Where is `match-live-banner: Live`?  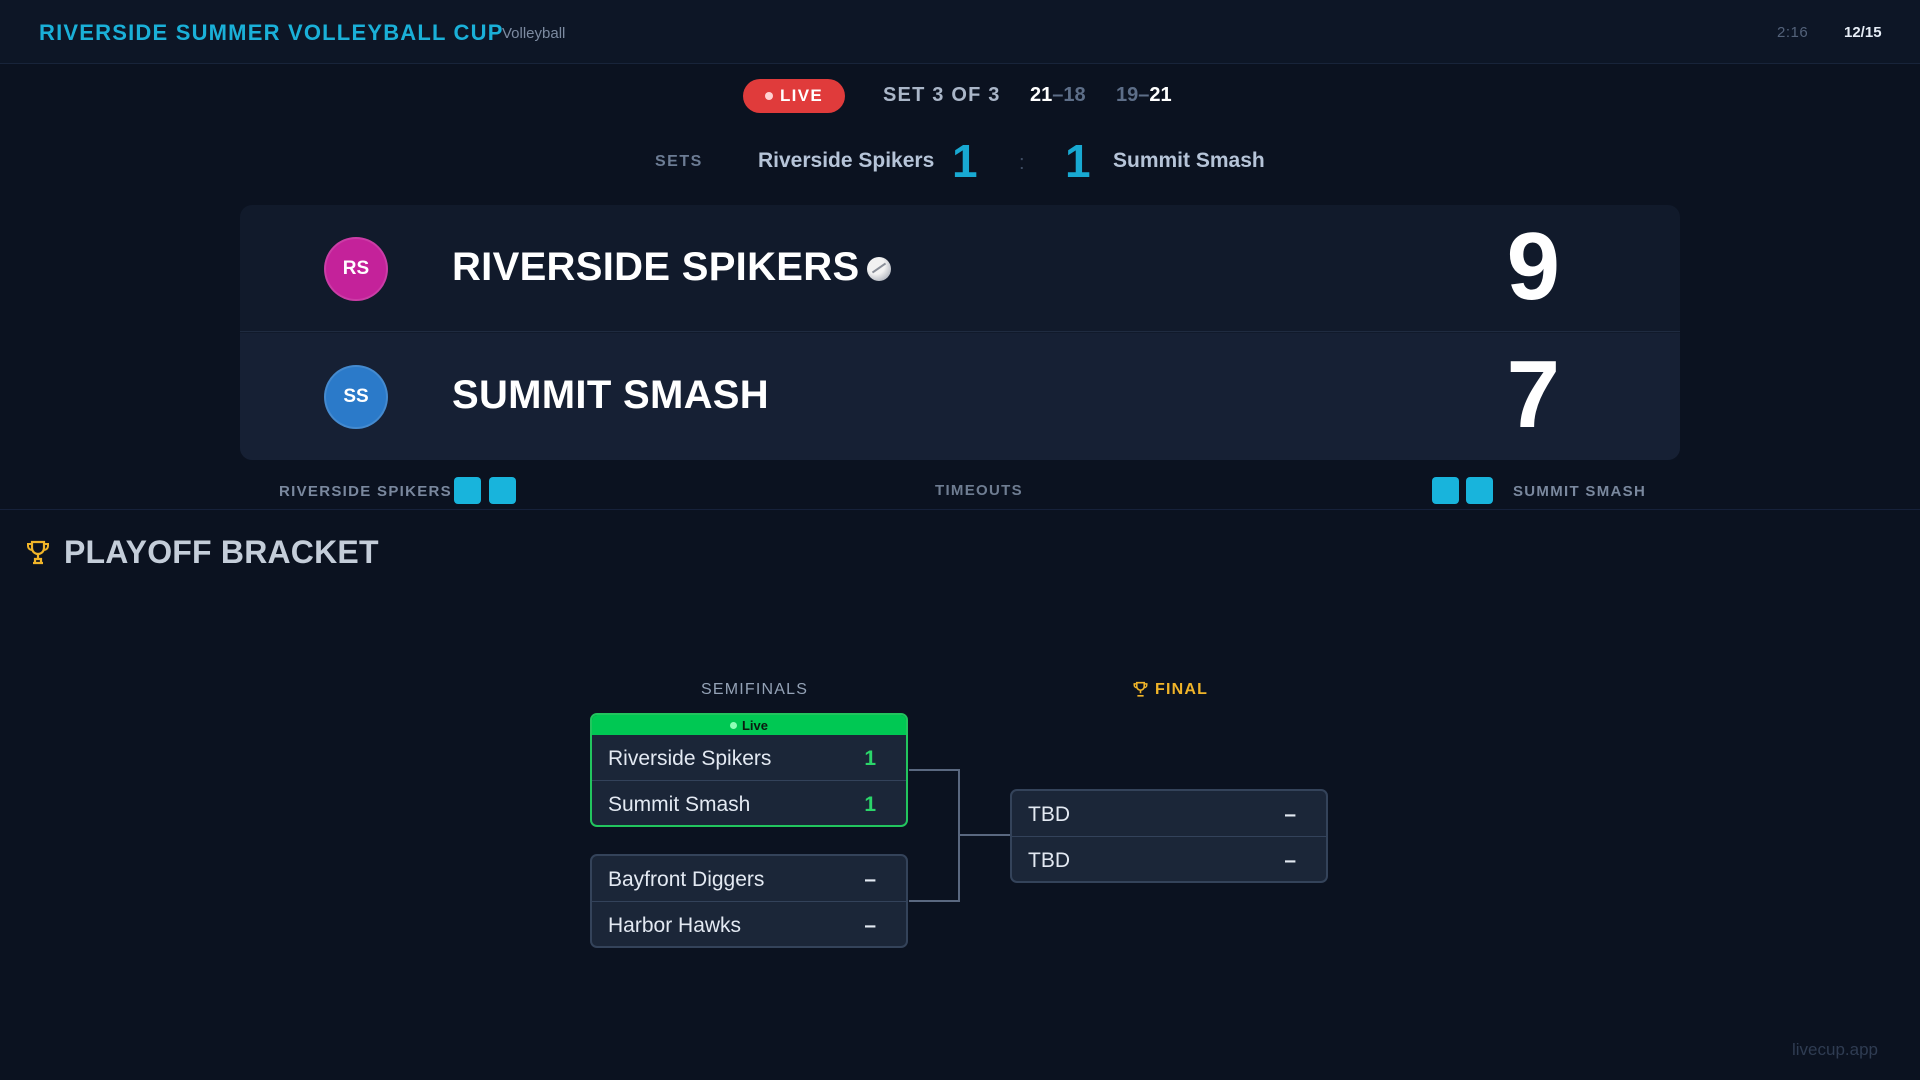
match-live-banner: Live is located at coordinates (749, 725).